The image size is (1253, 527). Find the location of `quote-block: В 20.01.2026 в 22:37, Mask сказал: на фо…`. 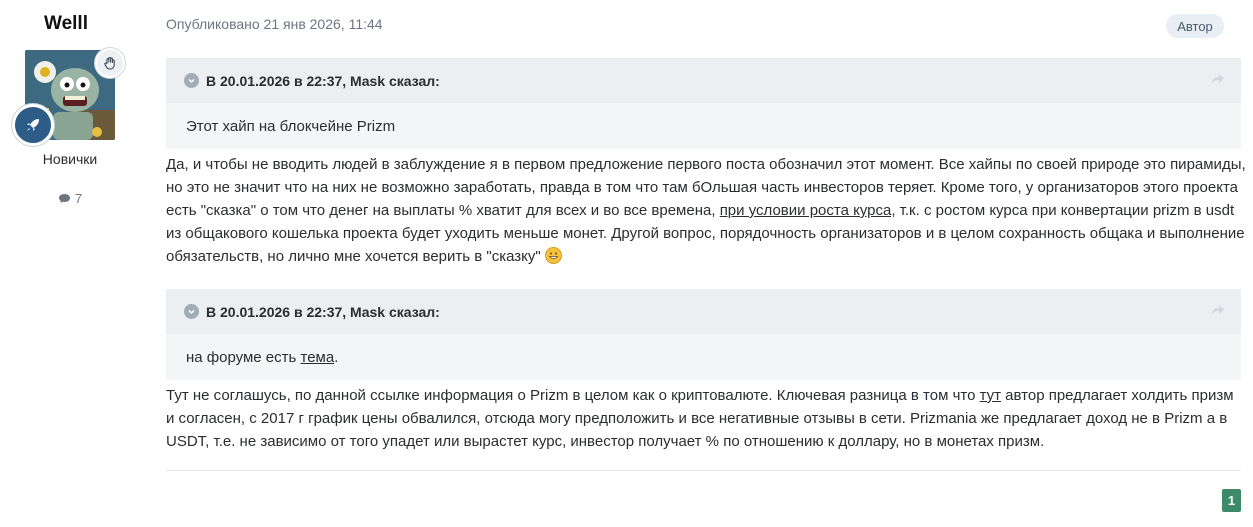

quote-block: В 20.01.2026 в 22:37, Mask сказал: на фо… is located at coordinates (703, 334).